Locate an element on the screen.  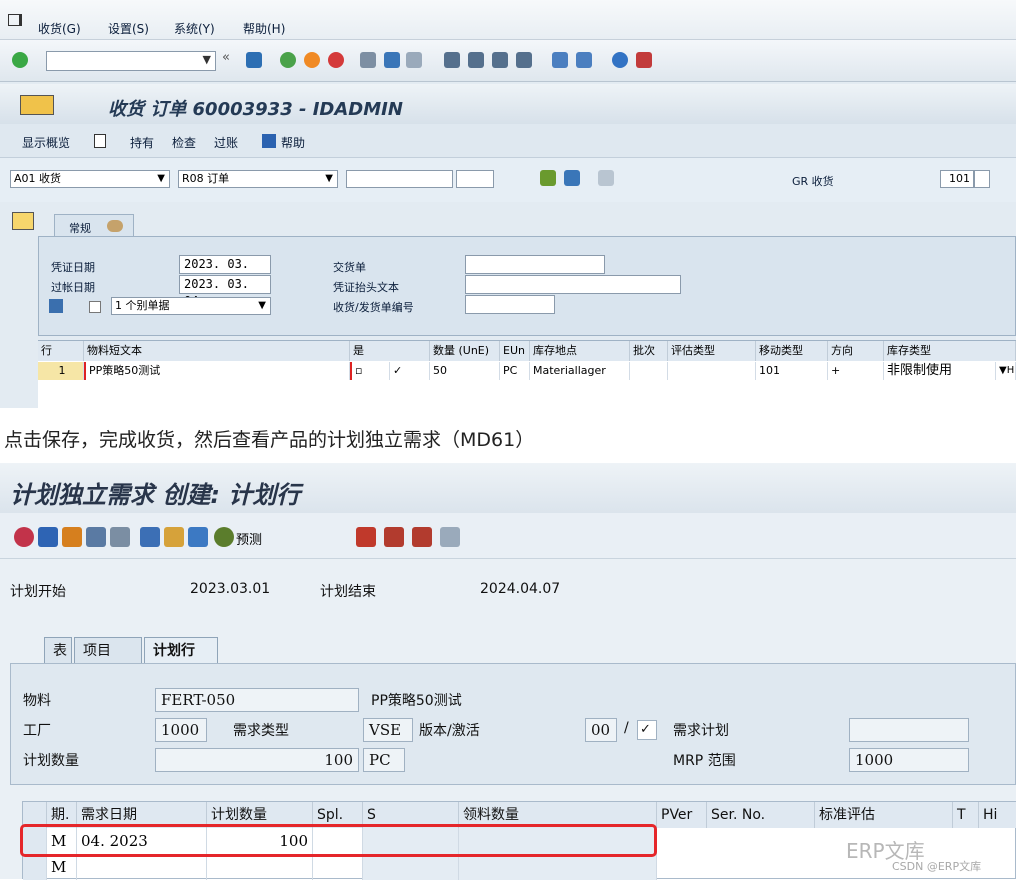
col-t: T is located at coordinates (966, 815).